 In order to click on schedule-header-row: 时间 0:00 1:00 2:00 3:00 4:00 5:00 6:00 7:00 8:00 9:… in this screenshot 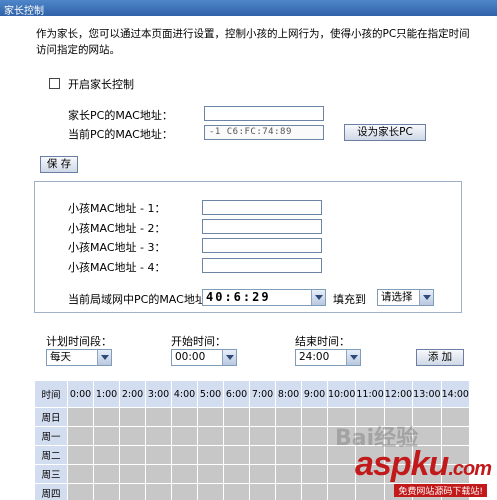, I will do `click(252, 394)`.